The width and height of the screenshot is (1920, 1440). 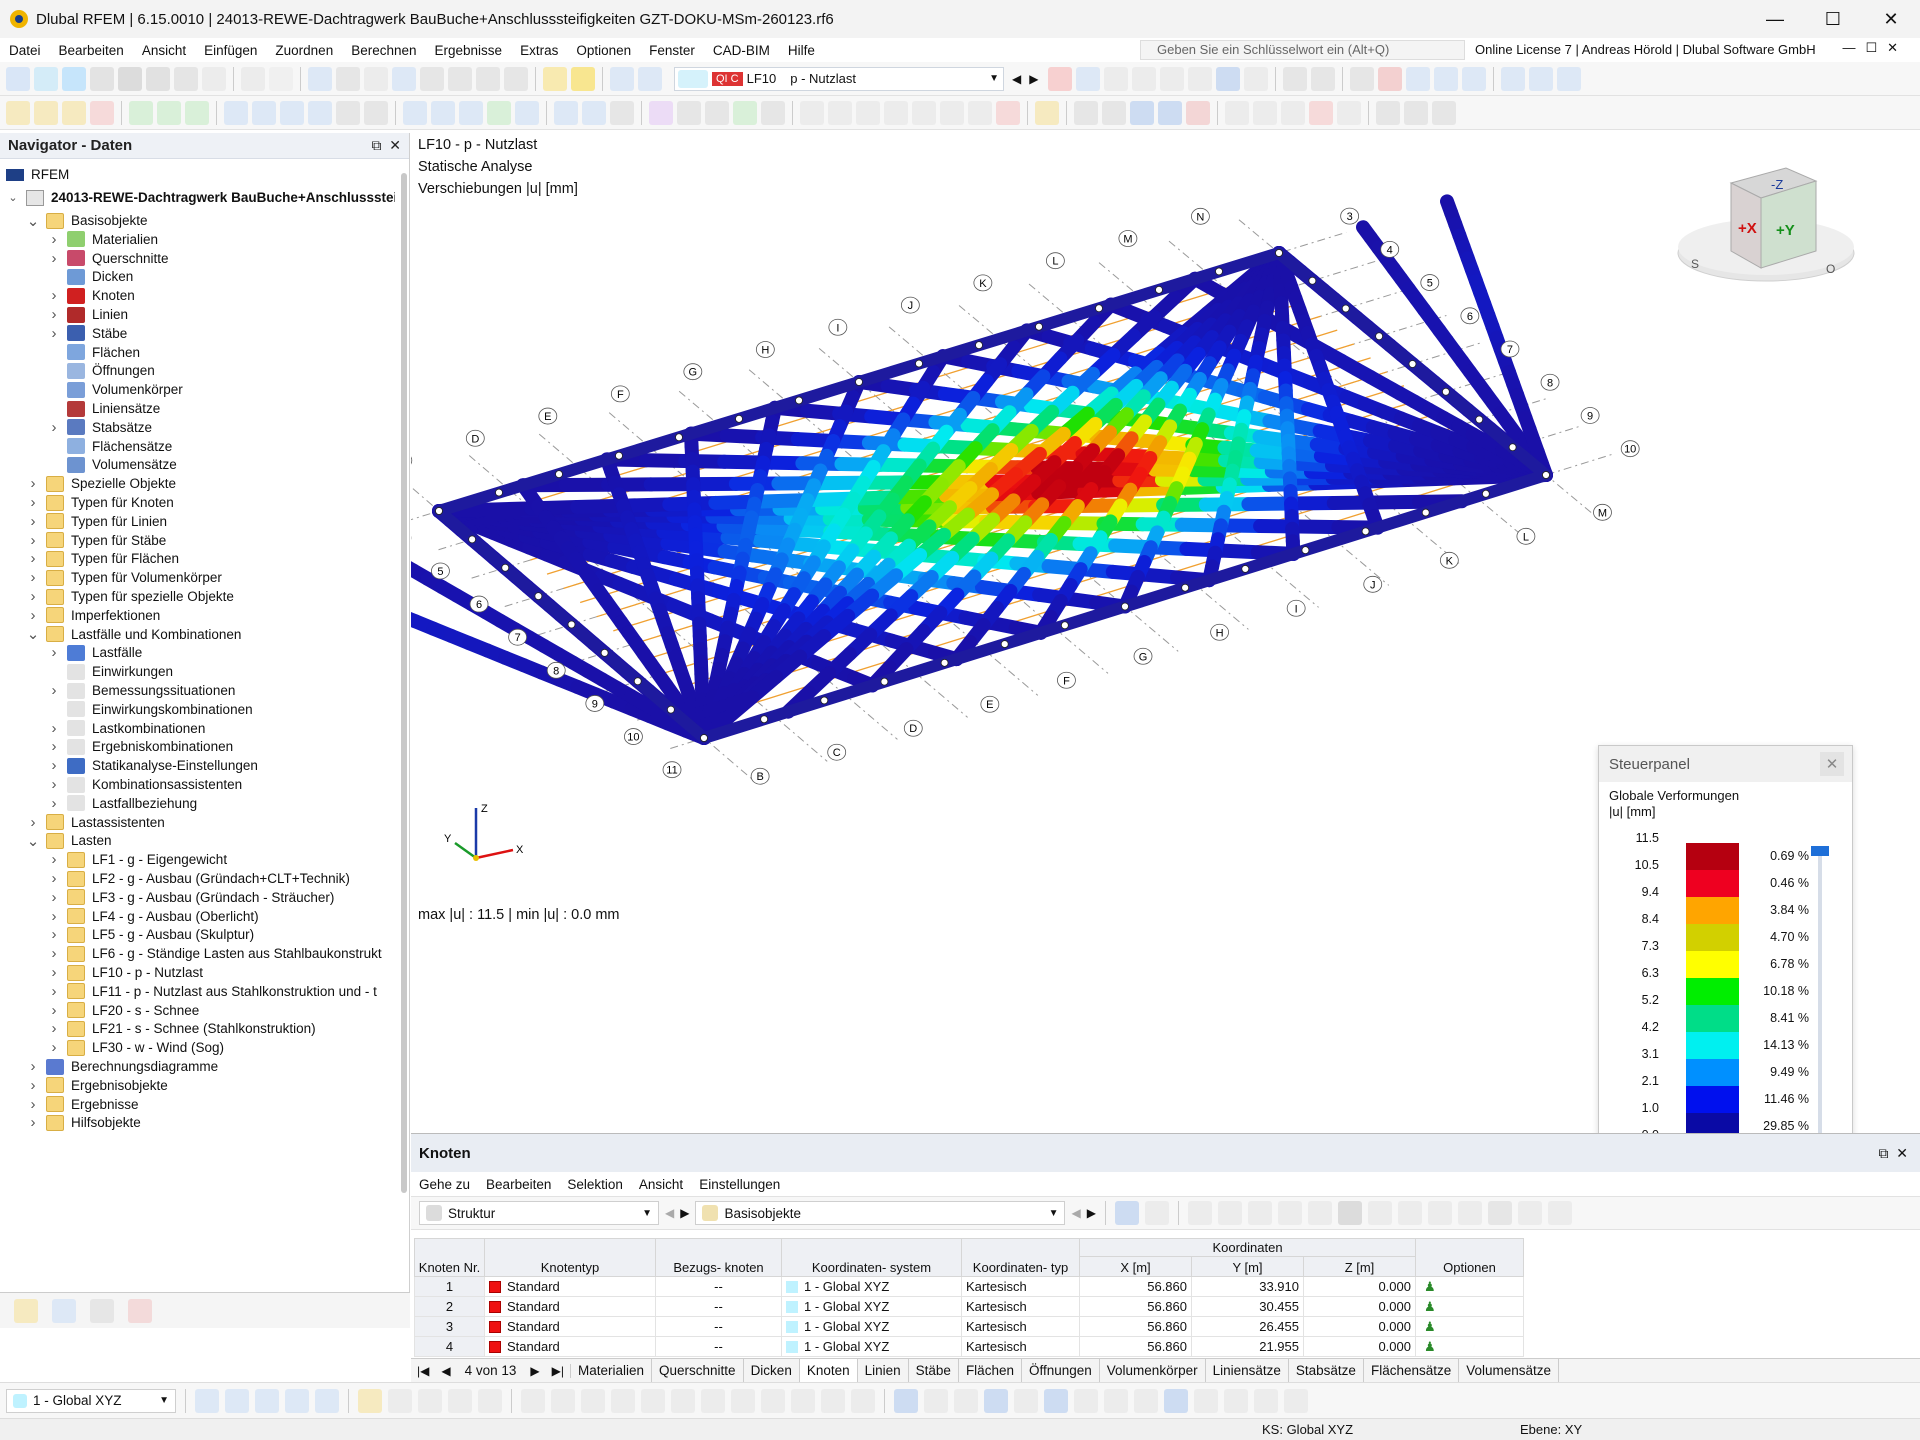 What do you see at coordinates (1153, 1370) in the screenshot?
I see `tab-volumenkörper: Volumenkörper` at bounding box center [1153, 1370].